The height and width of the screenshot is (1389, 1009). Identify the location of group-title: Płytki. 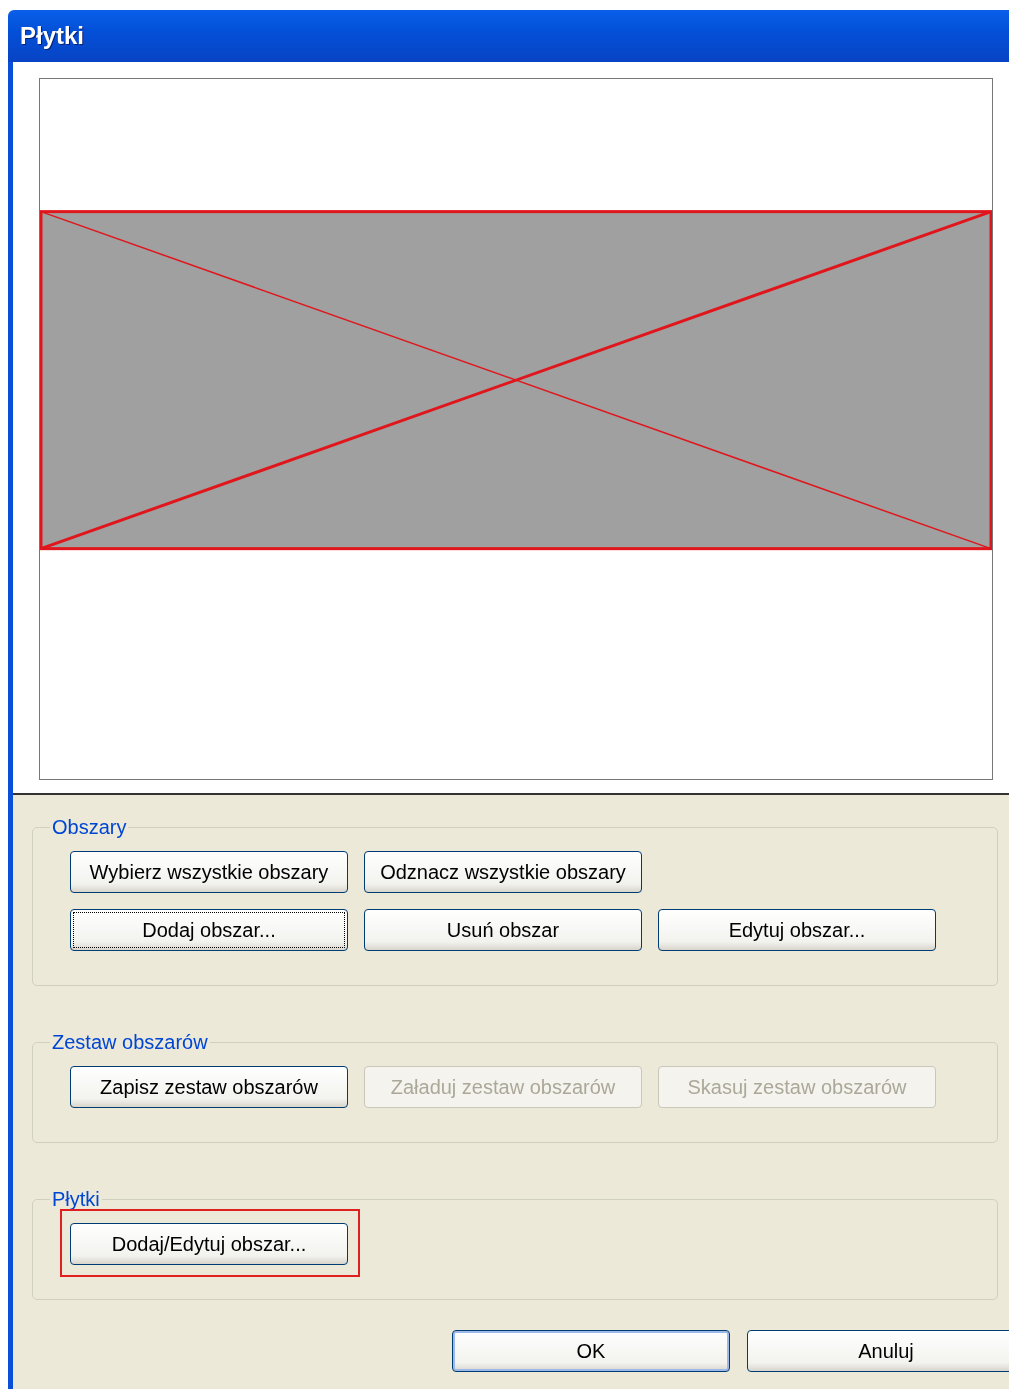
(76, 1199).